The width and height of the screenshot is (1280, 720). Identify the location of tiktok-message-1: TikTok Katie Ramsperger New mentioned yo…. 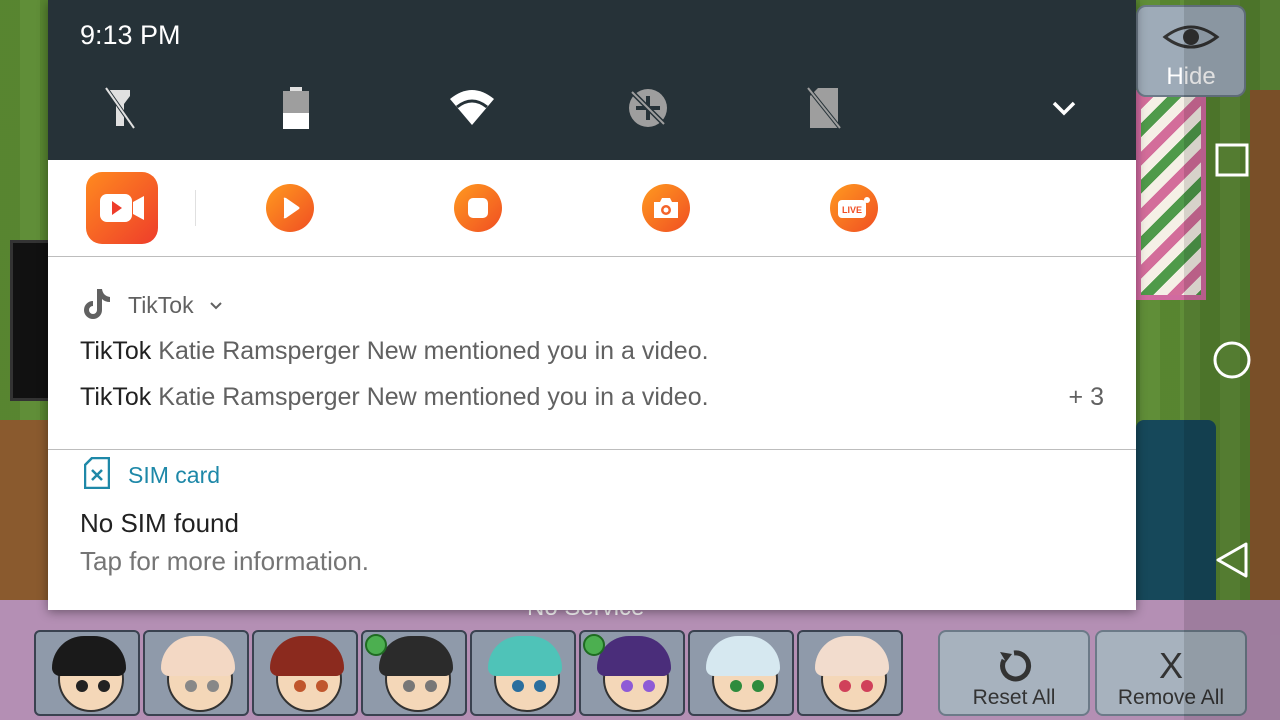
(394, 351).